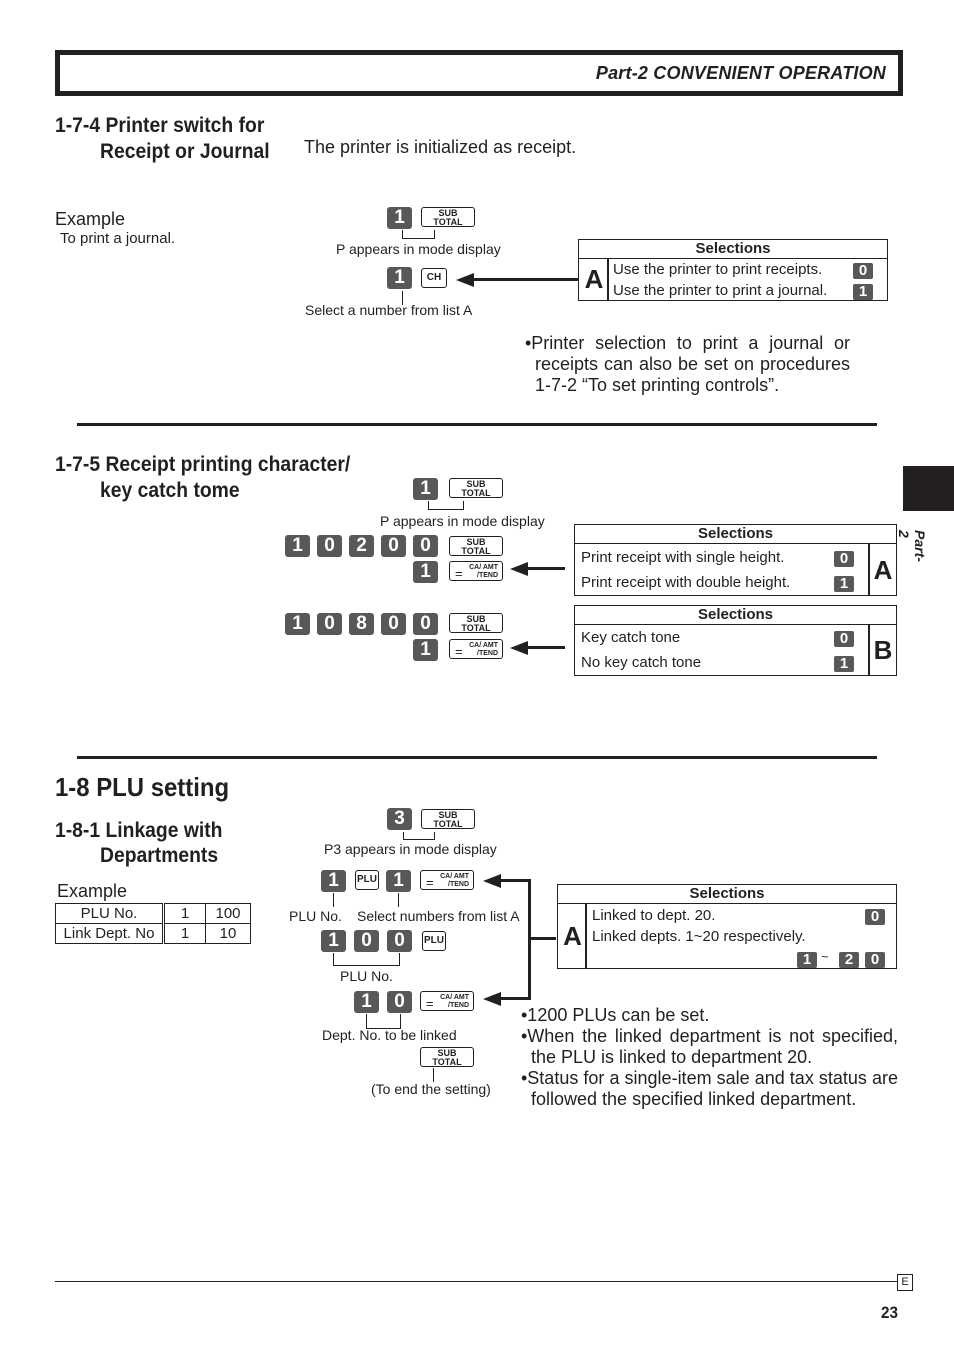  Describe the element at coordinates (170, 490) in the screenshot. I see `section-175-heading-2: key catch tome` at that location.